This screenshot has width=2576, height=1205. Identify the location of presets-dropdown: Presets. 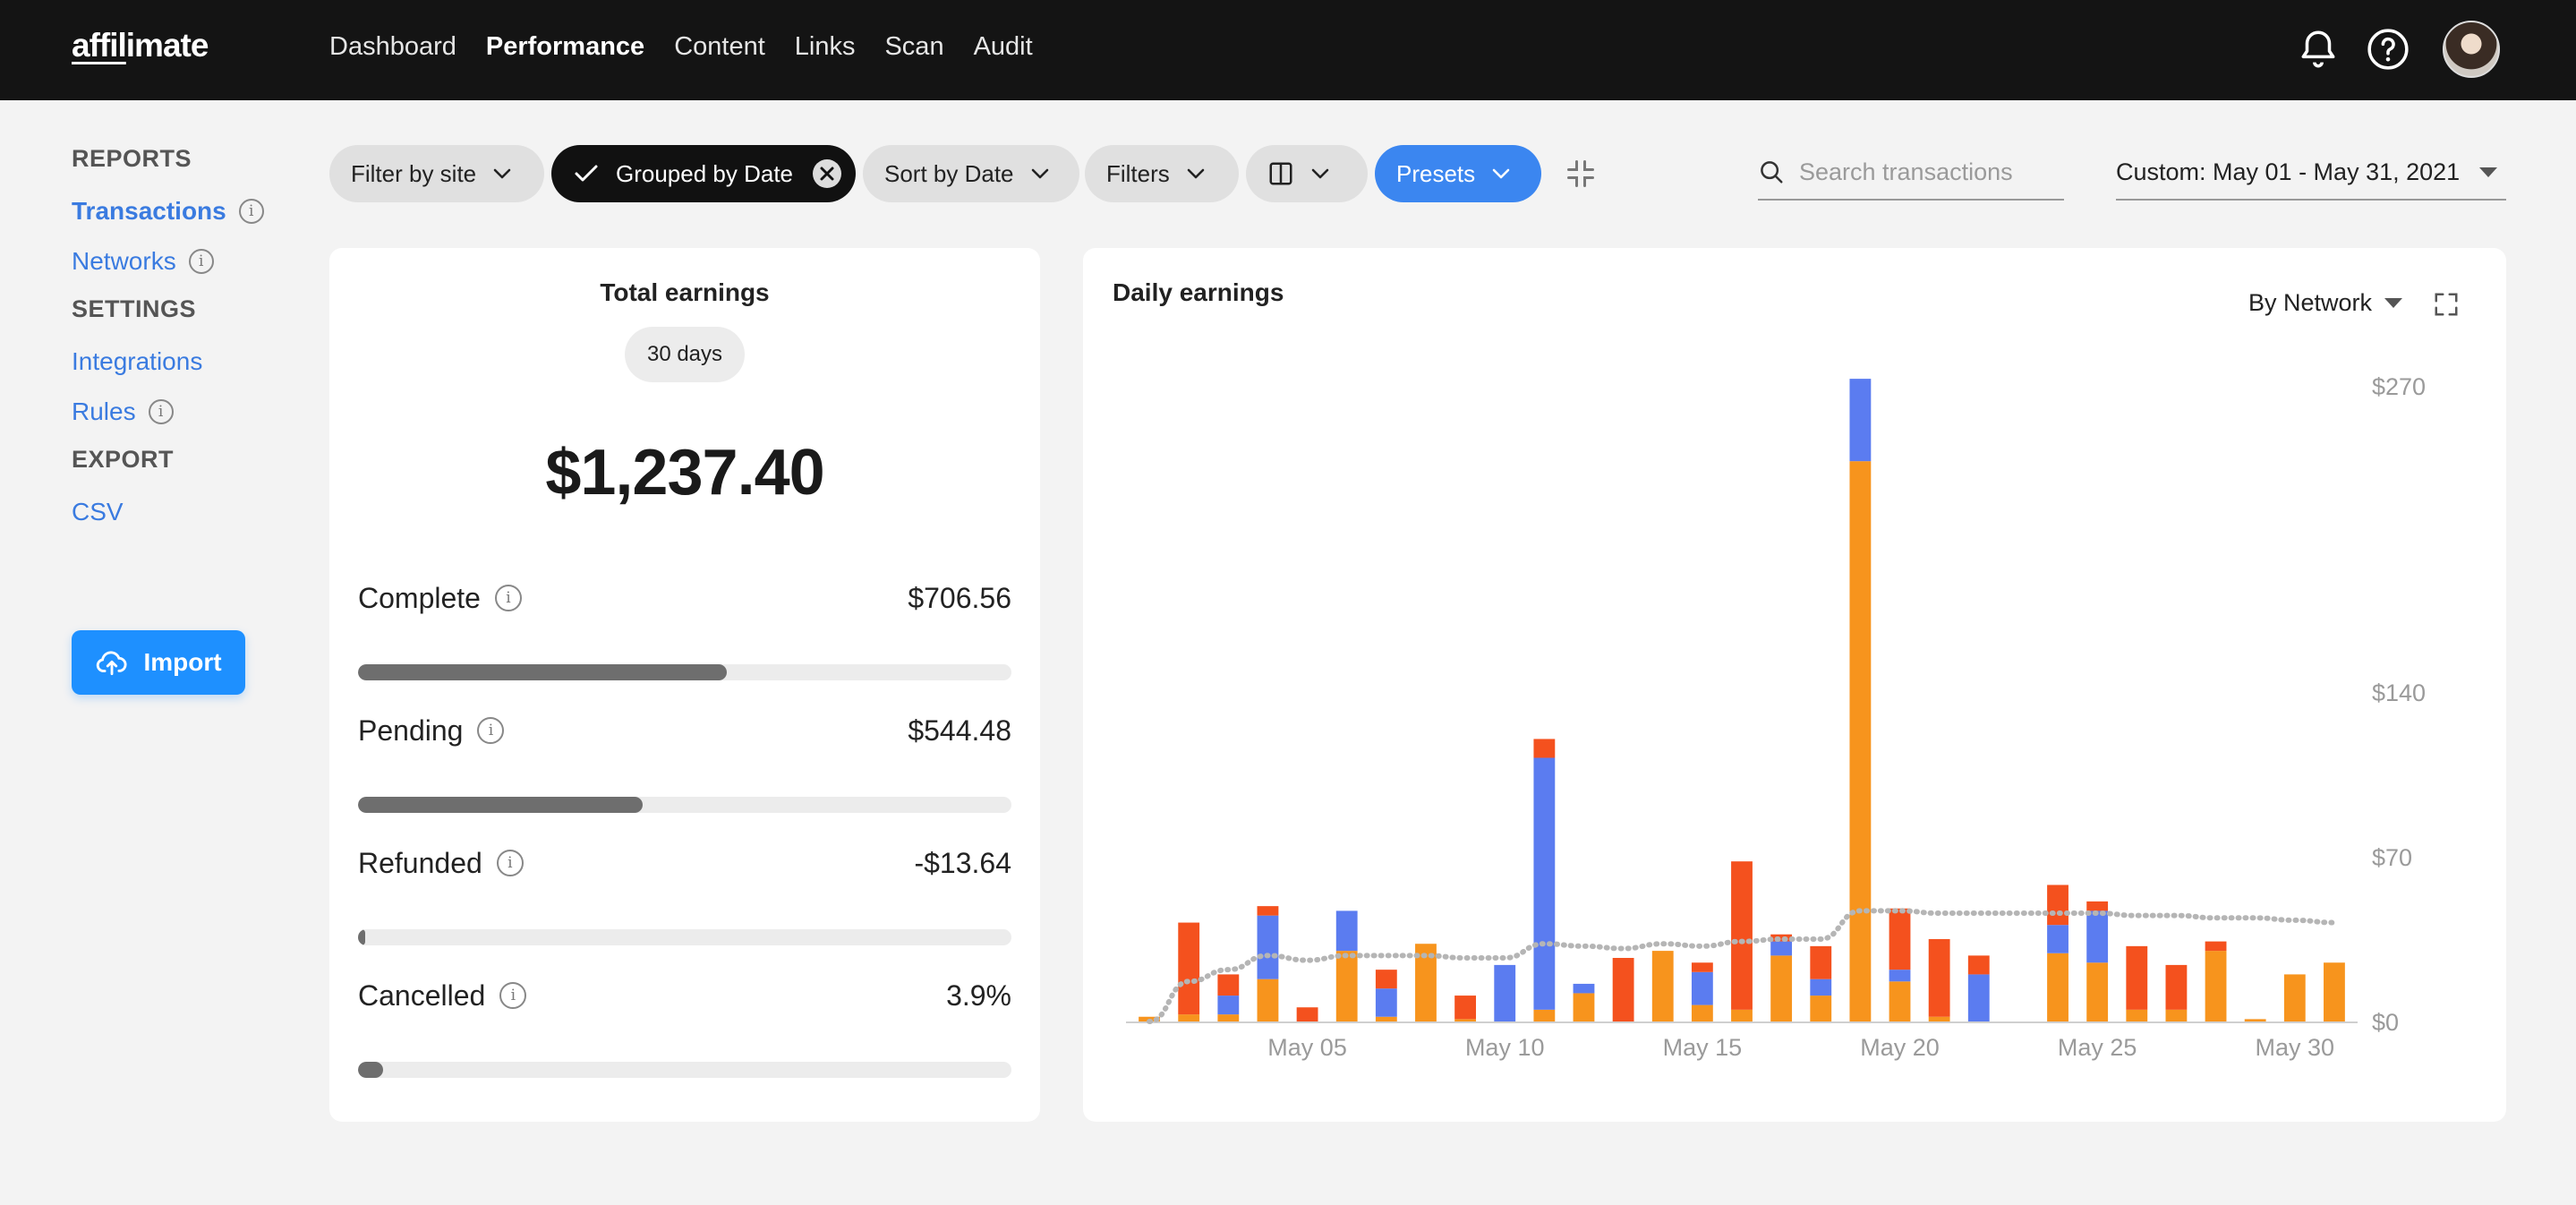
(1458, 174).